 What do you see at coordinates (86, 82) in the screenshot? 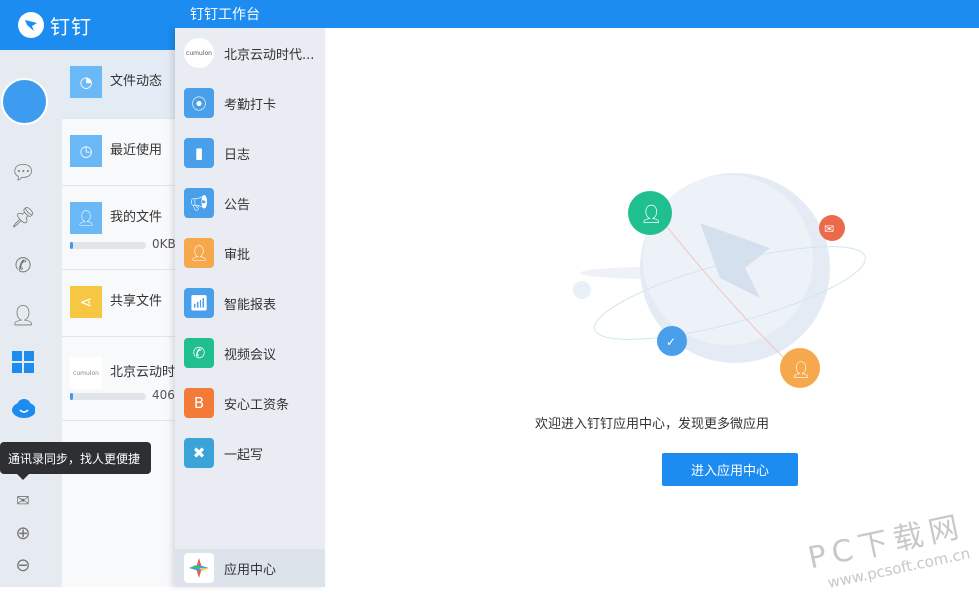
I see `compass-icon: ◔` at bounding box center [86, 82].